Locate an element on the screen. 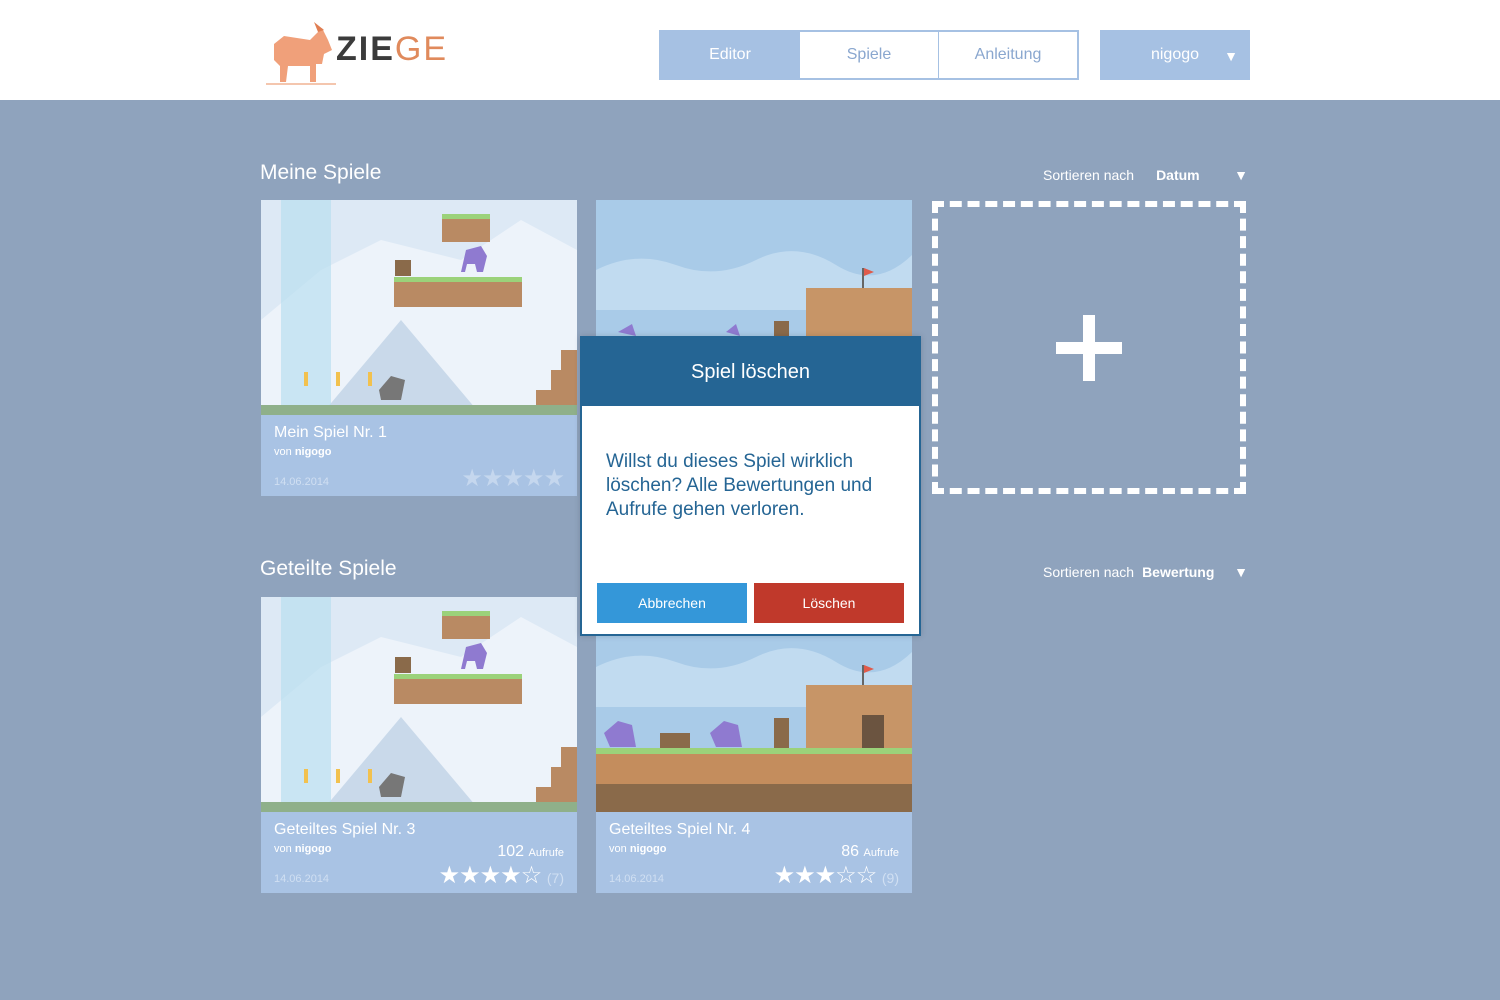  nav-editor: Editor is located at coordinates (730, 55).